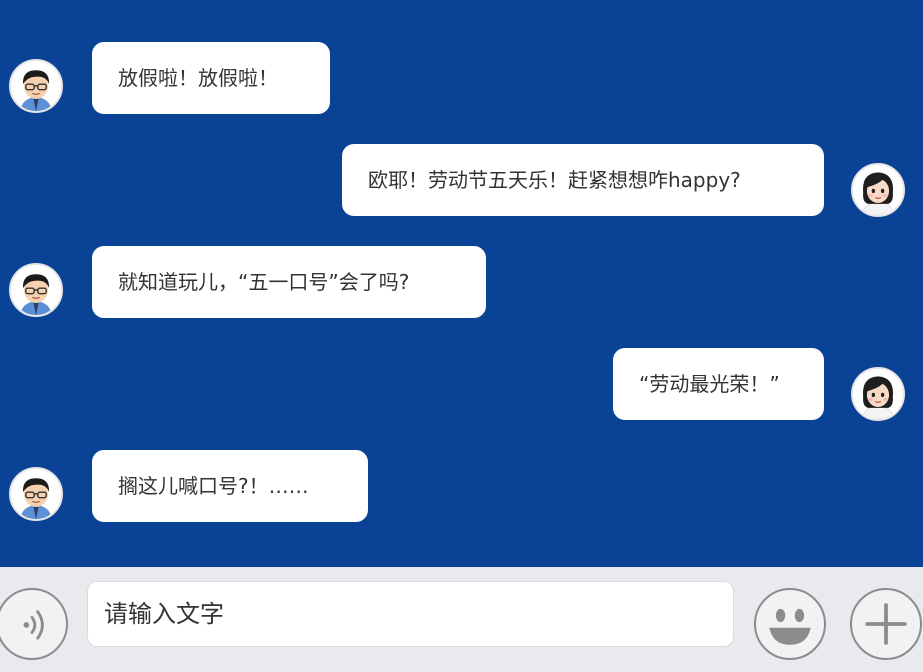  I want to click on message-bubble-4: “劳动最光荣！”, so click(718, 384).